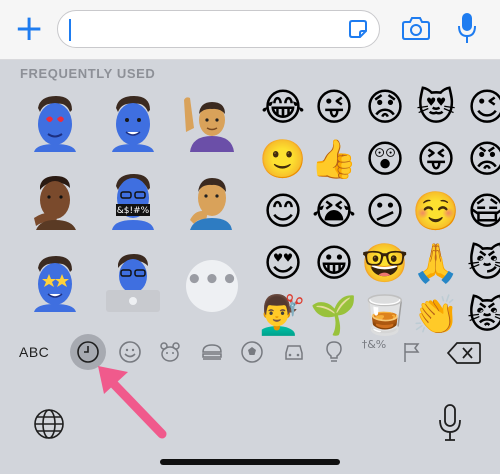 The image size is (500, 474). Describe the element at coordinates (283, 211) in the screenshot. I see `emoji-key: 😊` at that location.